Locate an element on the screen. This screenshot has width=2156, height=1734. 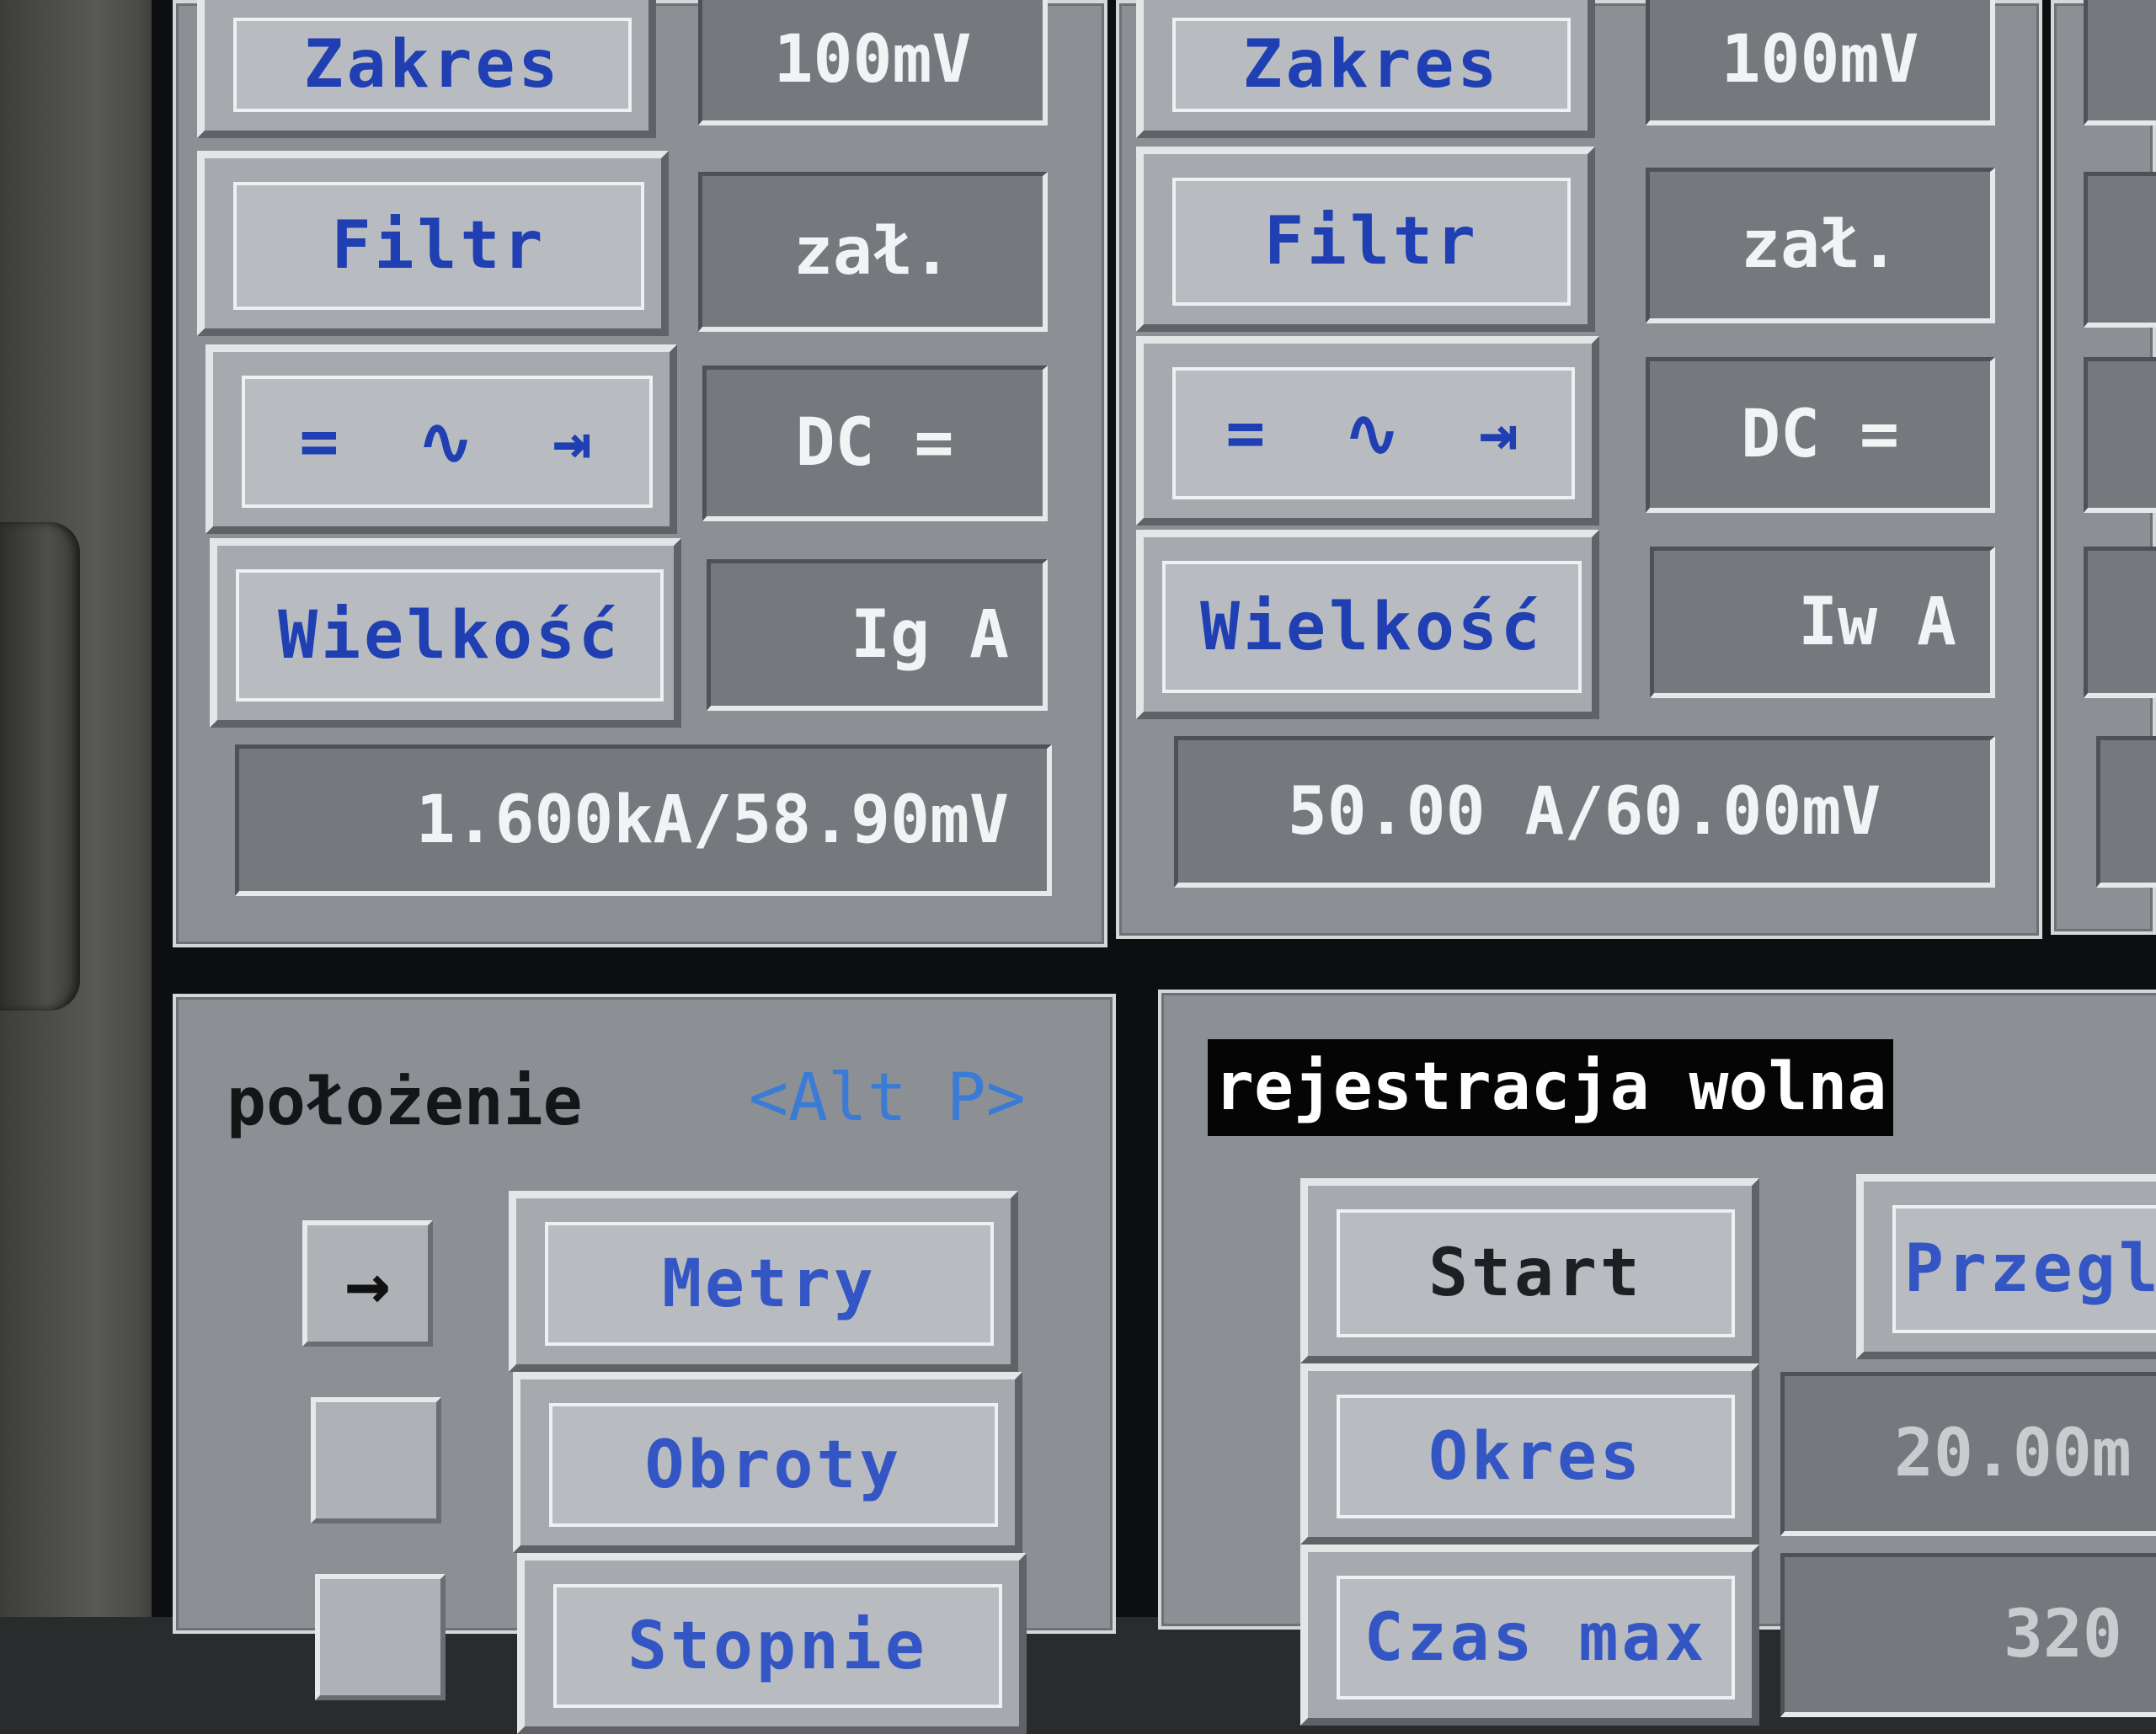
start-button: Start is located at coordinates (1529, 1270).